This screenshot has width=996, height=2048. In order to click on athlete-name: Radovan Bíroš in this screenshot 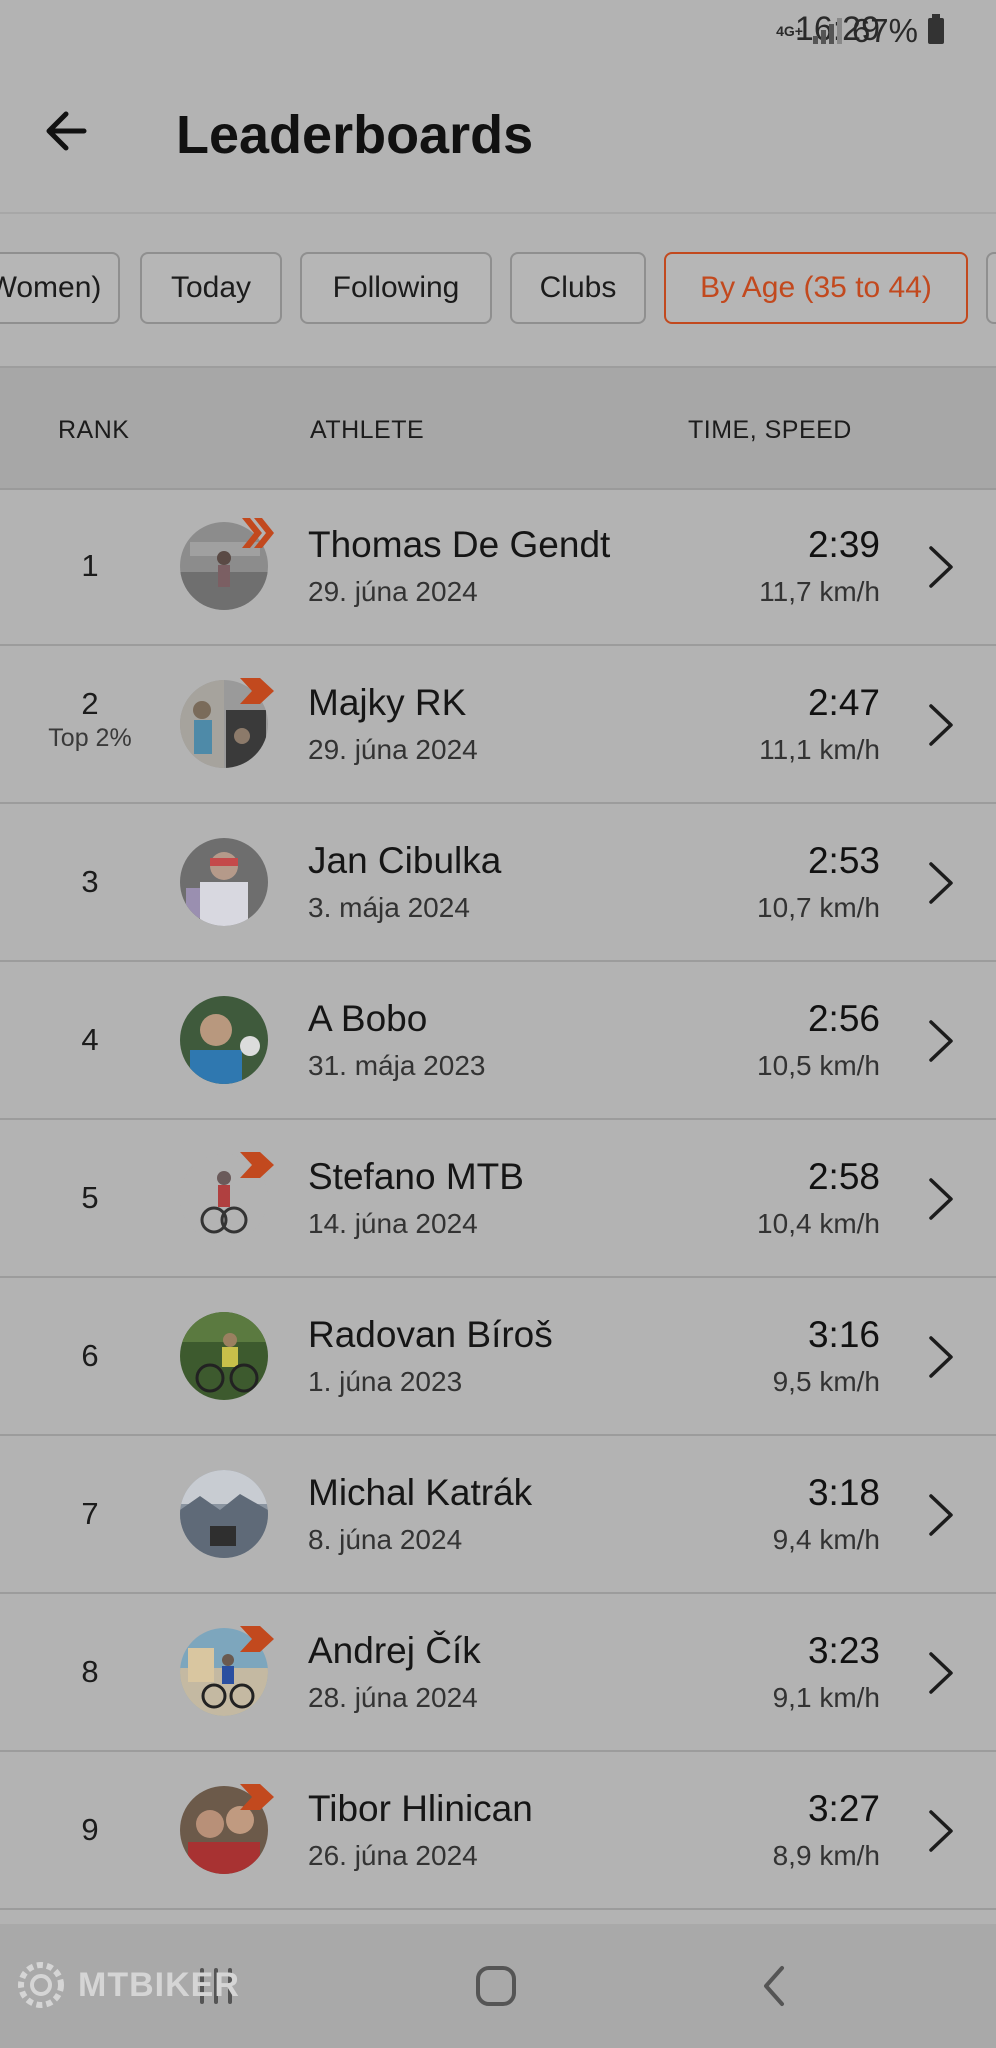, I will do `click(430, 1334)`.